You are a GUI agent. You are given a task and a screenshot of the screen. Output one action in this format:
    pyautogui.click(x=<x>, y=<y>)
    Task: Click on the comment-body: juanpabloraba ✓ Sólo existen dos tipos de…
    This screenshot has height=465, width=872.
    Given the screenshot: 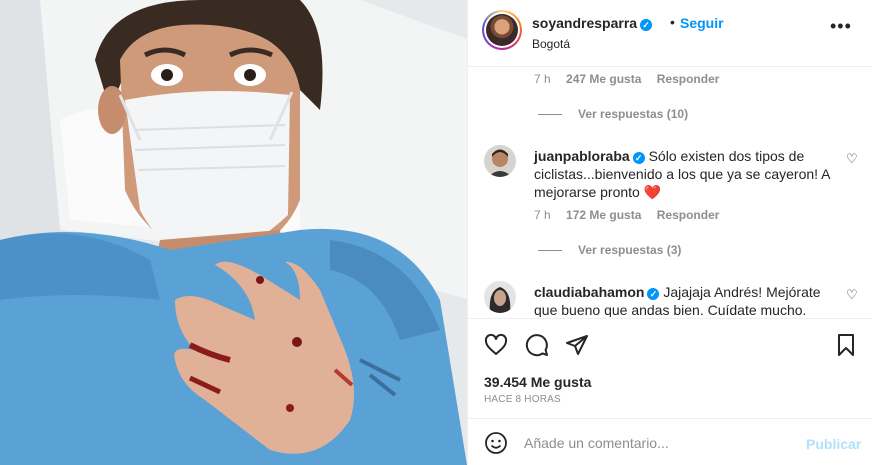 What is the action you would take?
    pyautogui.click(x=684, y=174)
    